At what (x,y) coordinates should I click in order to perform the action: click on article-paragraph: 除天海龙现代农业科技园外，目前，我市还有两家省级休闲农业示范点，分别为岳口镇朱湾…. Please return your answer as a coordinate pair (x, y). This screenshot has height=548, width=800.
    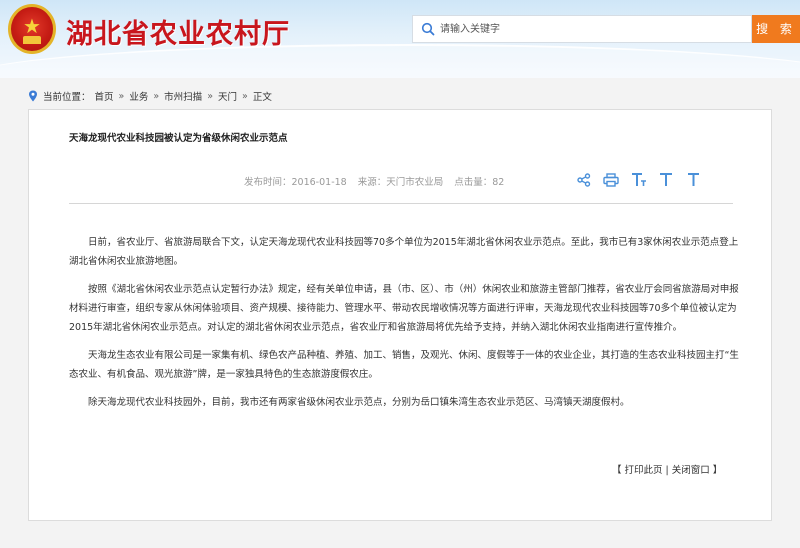
    Looking at the image, I should click on (359, 402).